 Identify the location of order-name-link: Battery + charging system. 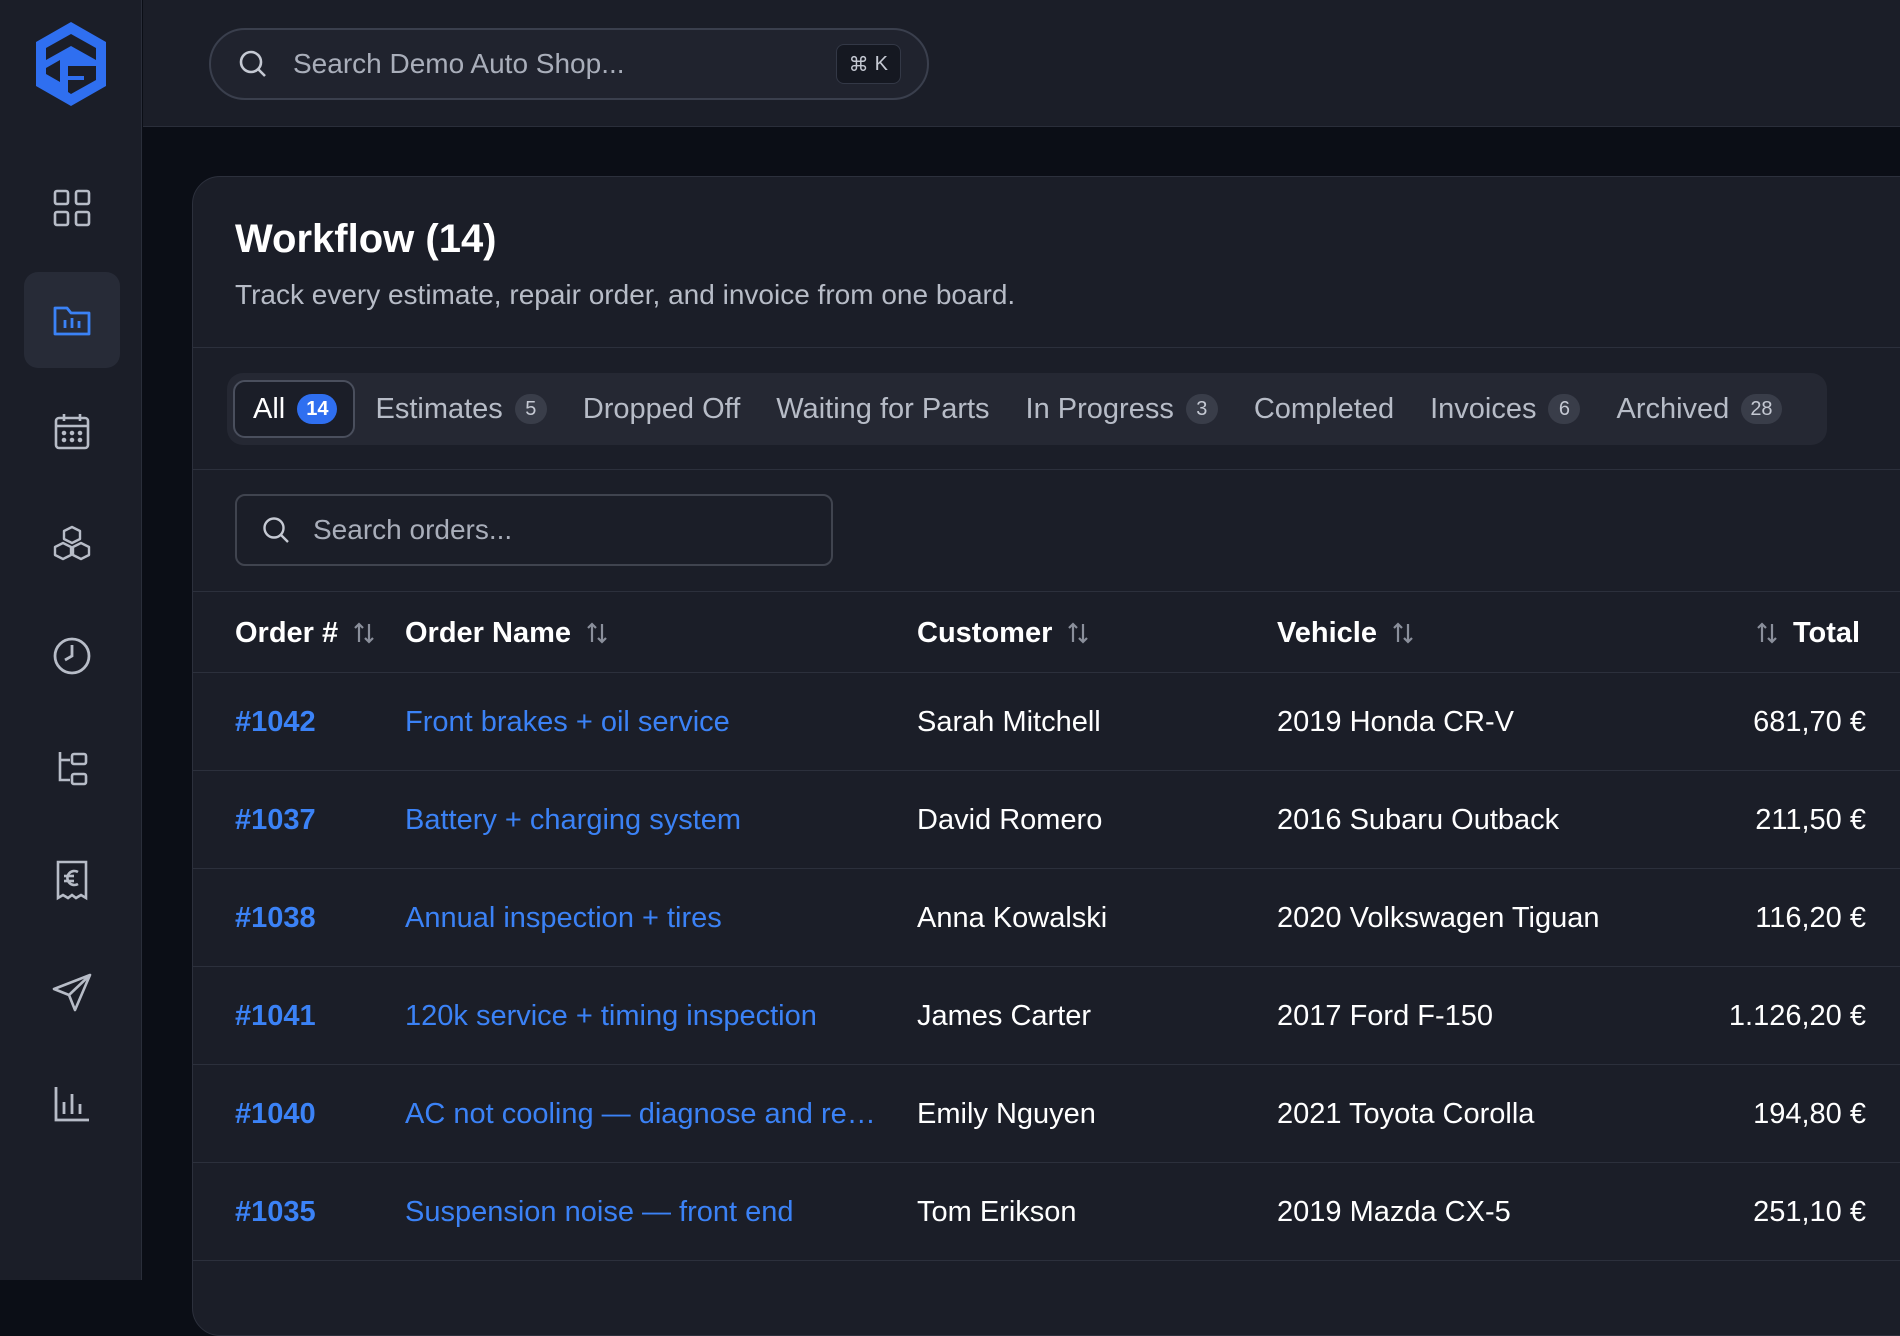
(644, 820).